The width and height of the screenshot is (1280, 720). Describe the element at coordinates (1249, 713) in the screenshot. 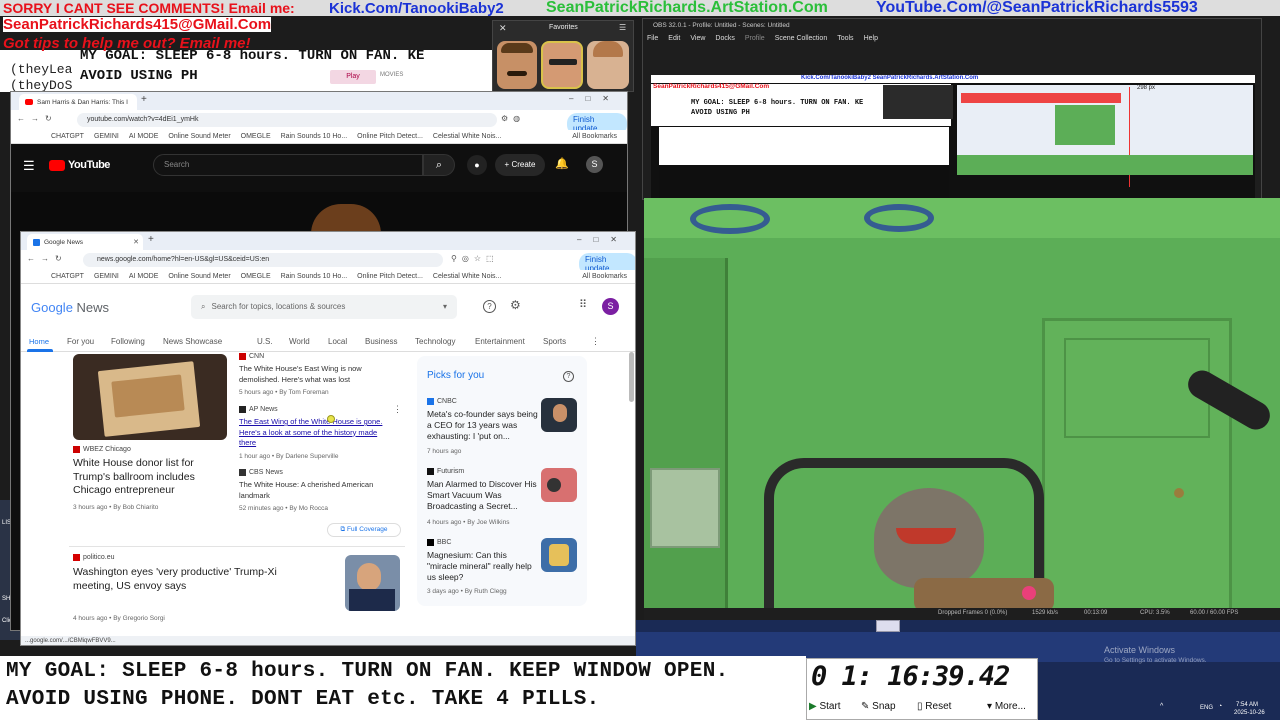

I see `clock-date: 2025-10-26` at that location.